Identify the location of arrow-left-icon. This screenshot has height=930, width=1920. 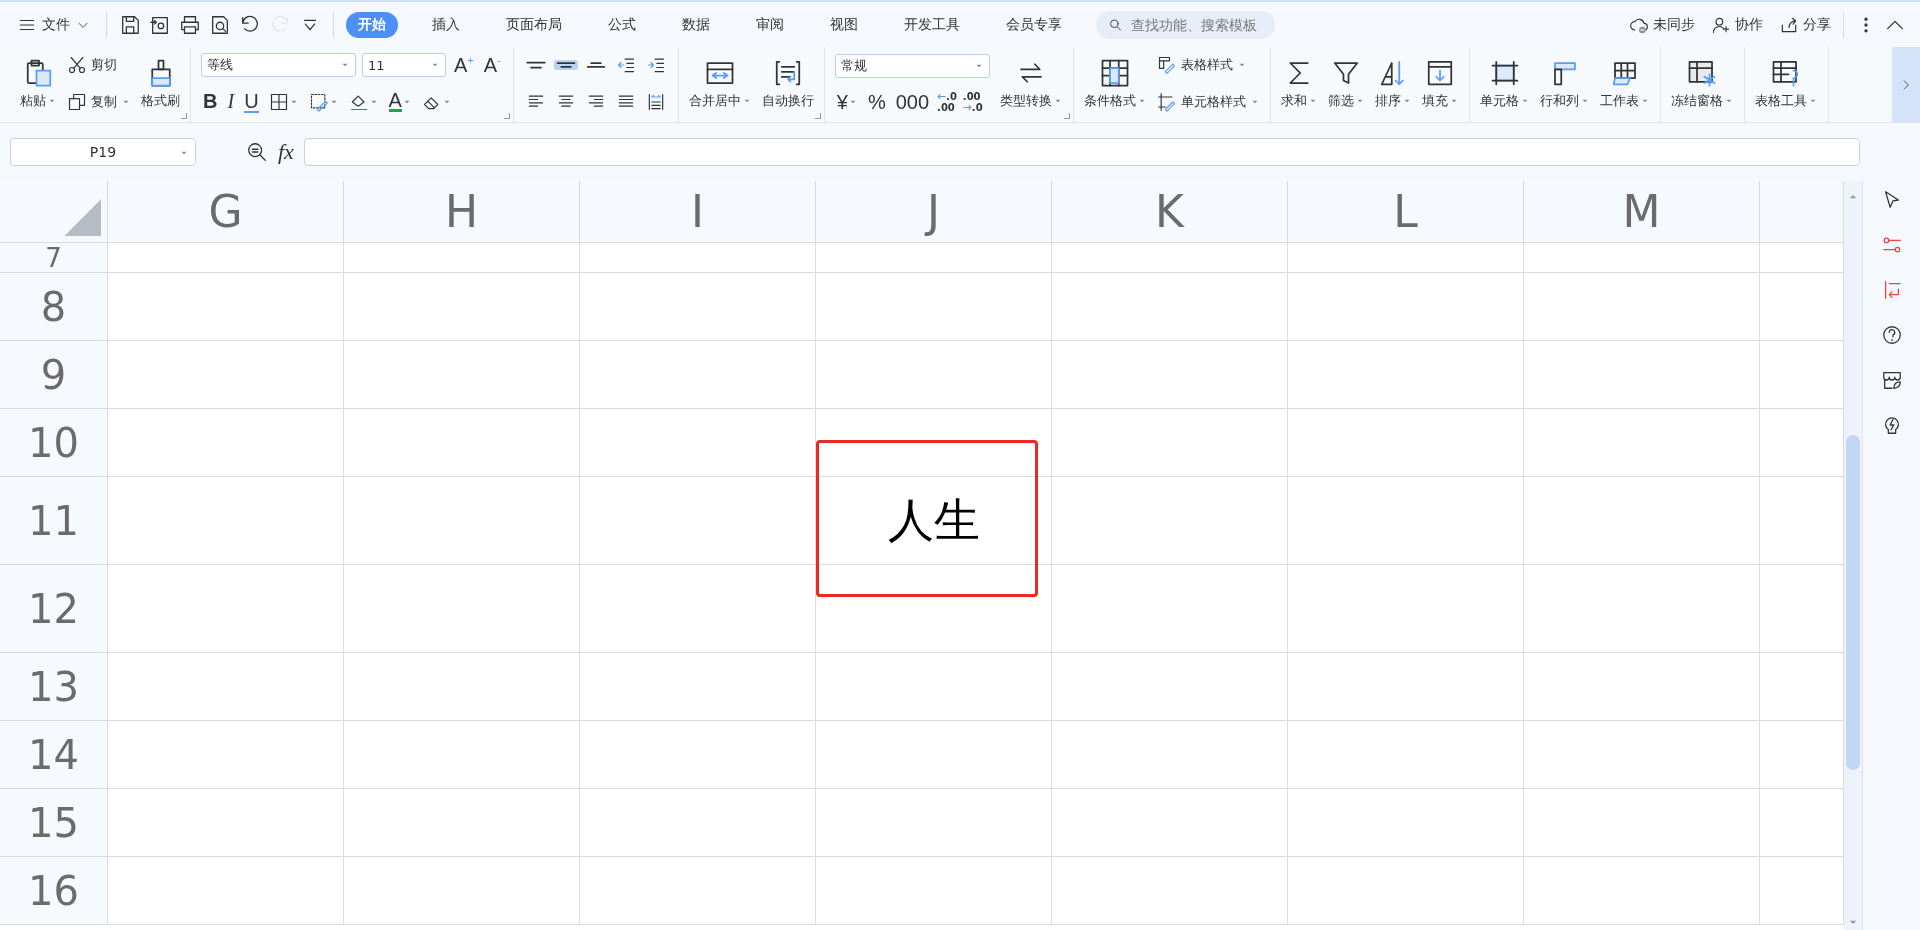
(942, 96).